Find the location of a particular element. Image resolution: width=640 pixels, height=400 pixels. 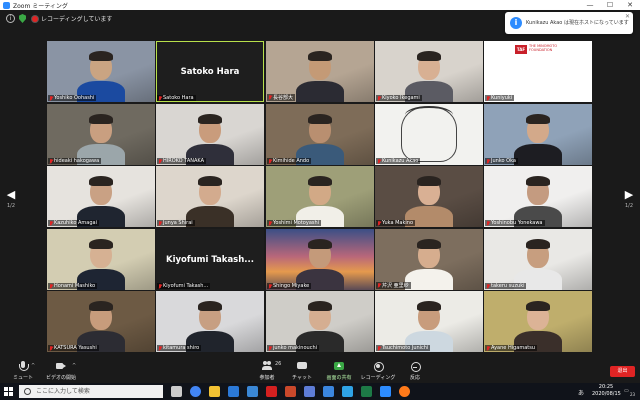

participant-name-label: Ayane Higamatsu is located at coordinates (511, 348).